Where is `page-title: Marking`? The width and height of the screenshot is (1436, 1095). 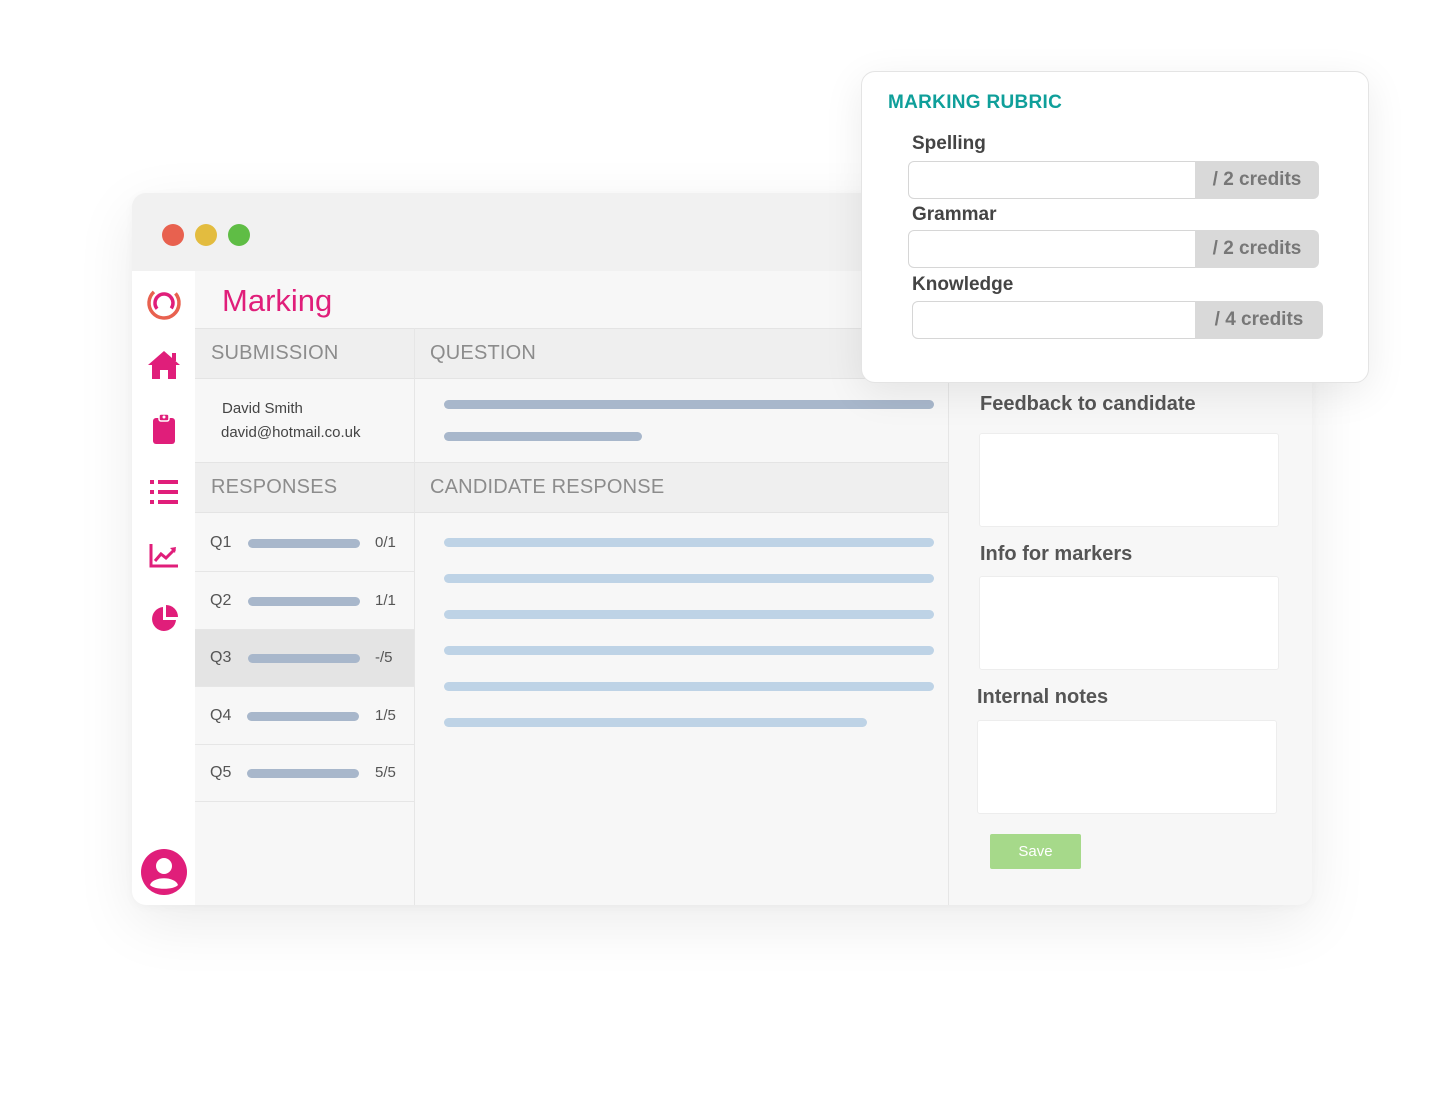
page-title: Marking is located at coordinates (277, 300).